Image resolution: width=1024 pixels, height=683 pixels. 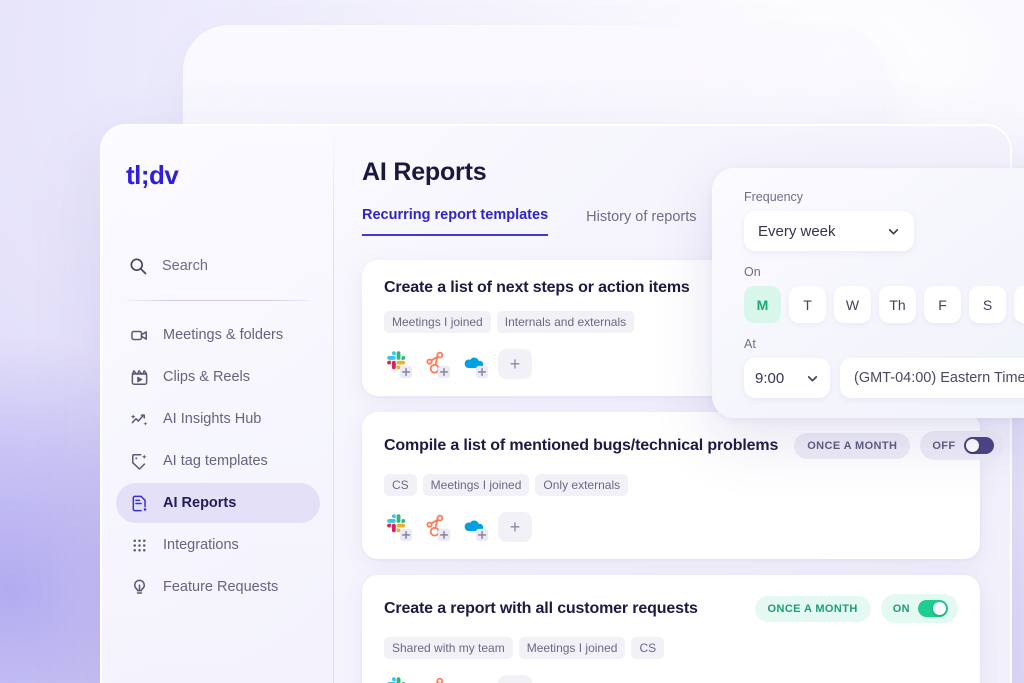 What do you see at coordinates (987, 304) in the screenshot?
I see `day-button-saturday: S` at bounding box center [987, 304].